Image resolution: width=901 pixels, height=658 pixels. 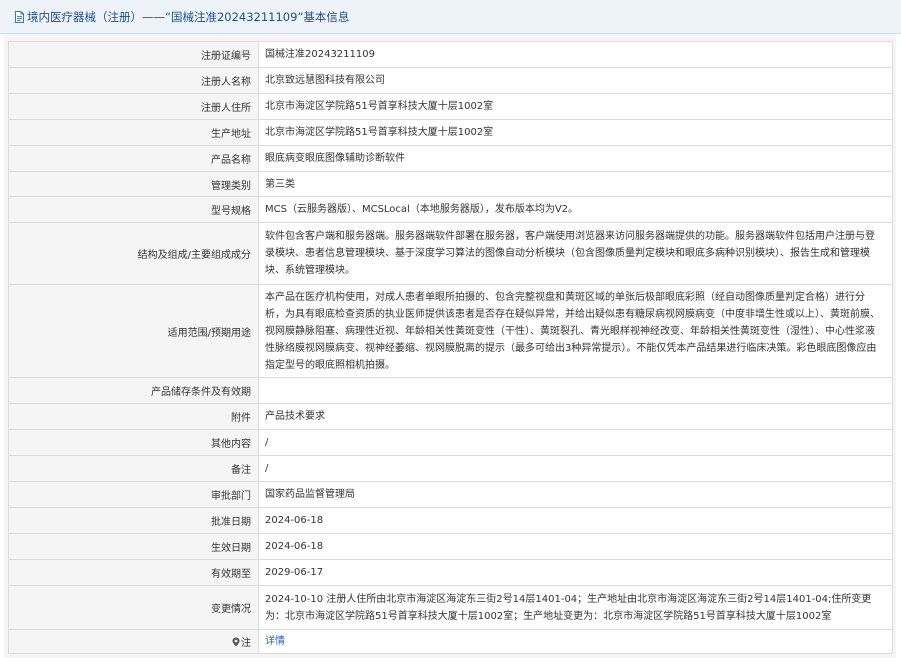 I want to click on row-label: 产品名称, so click(x=133, y=158).